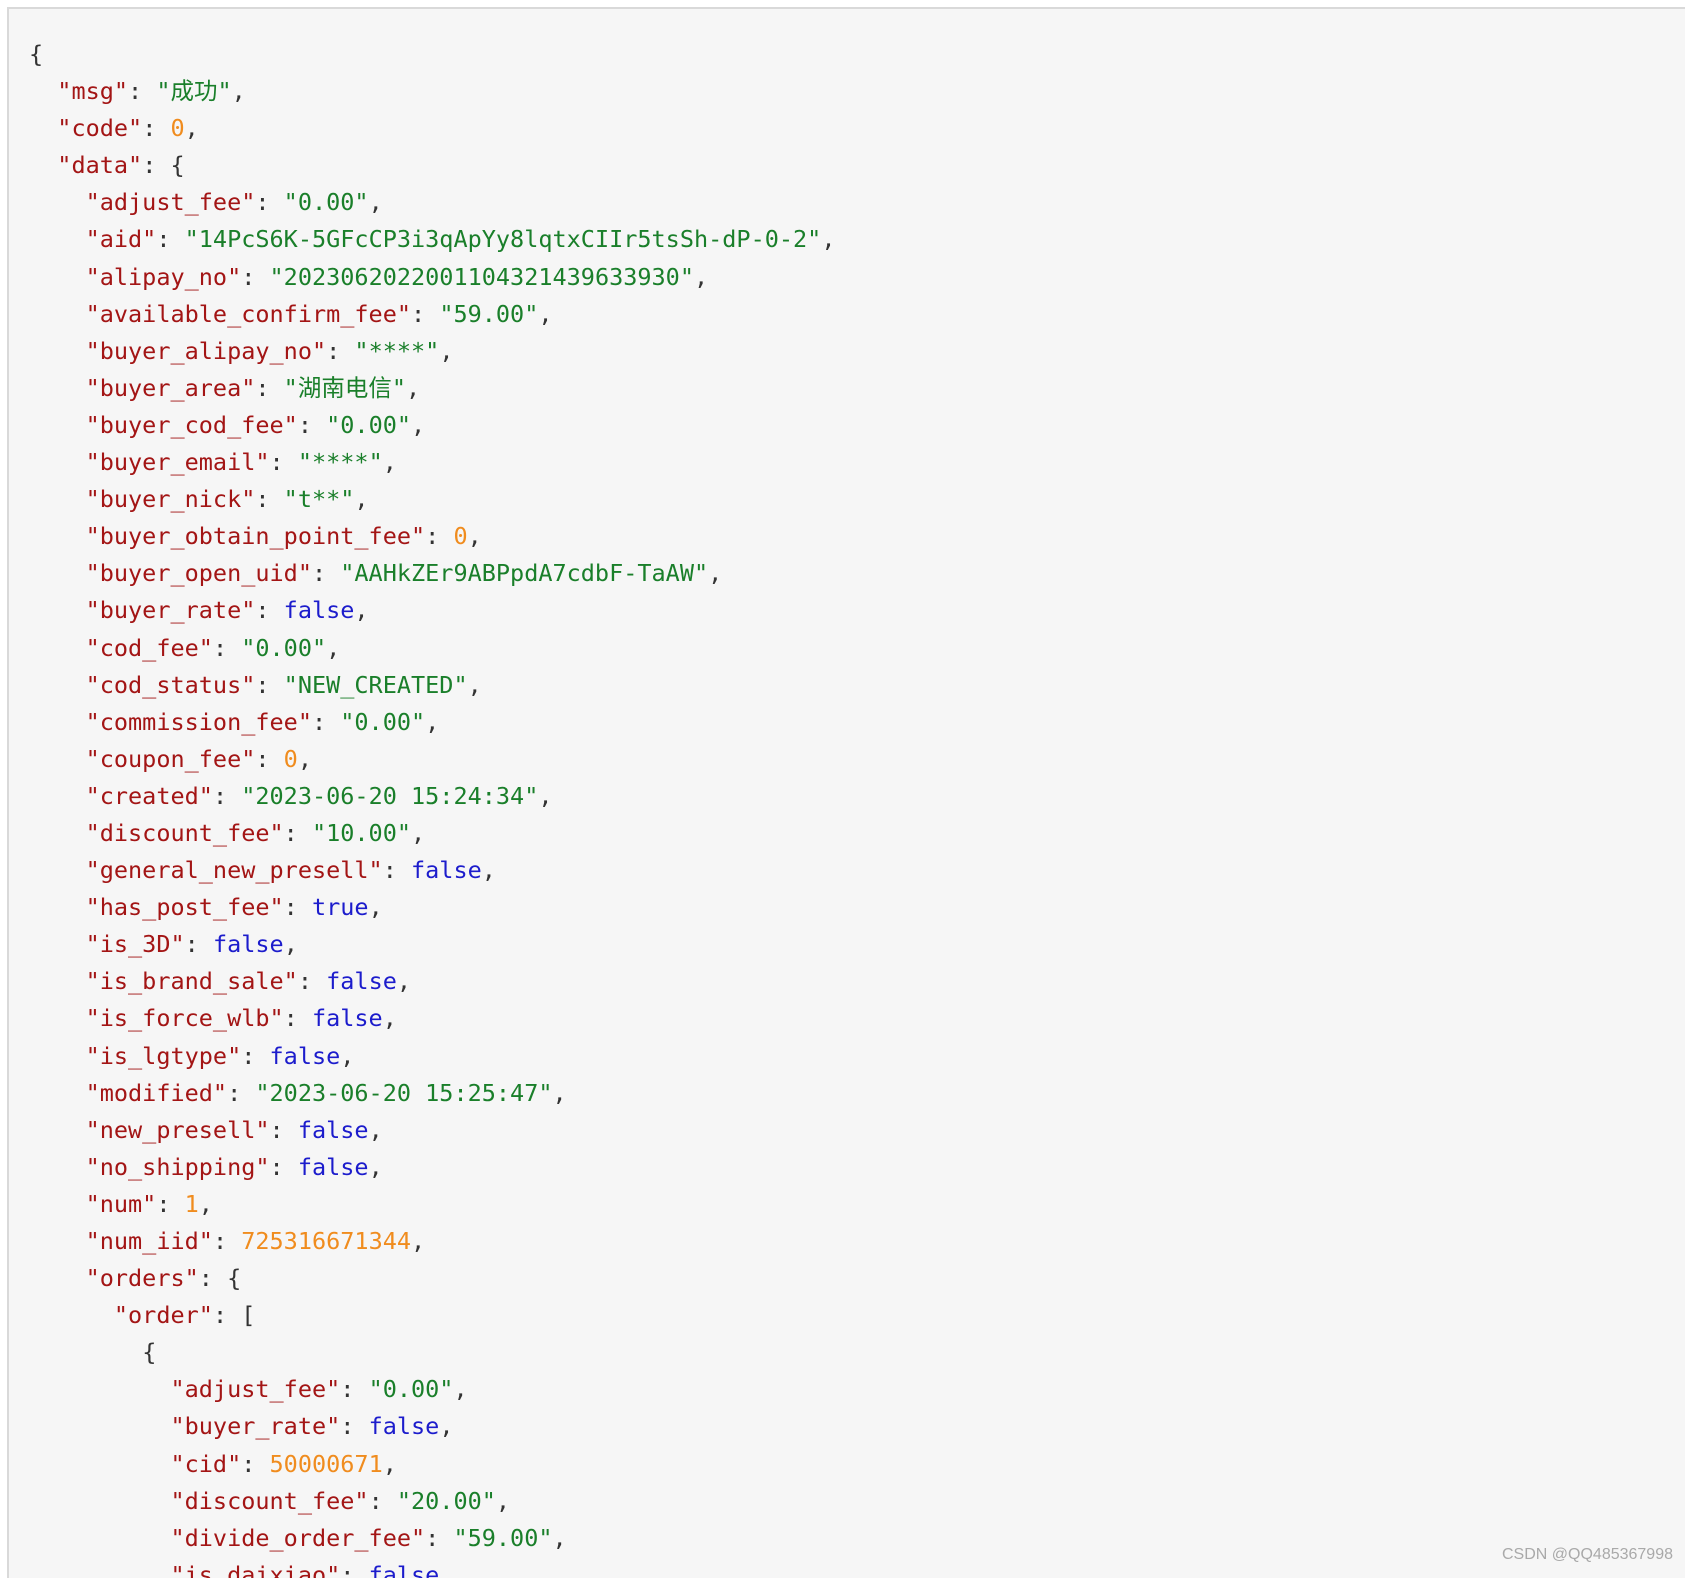 The width and height of the screenshot is (1685, 1578). Describe the element at coordinates (432, 165) in the screenshot. I see `code-line: "data": {` at that location.